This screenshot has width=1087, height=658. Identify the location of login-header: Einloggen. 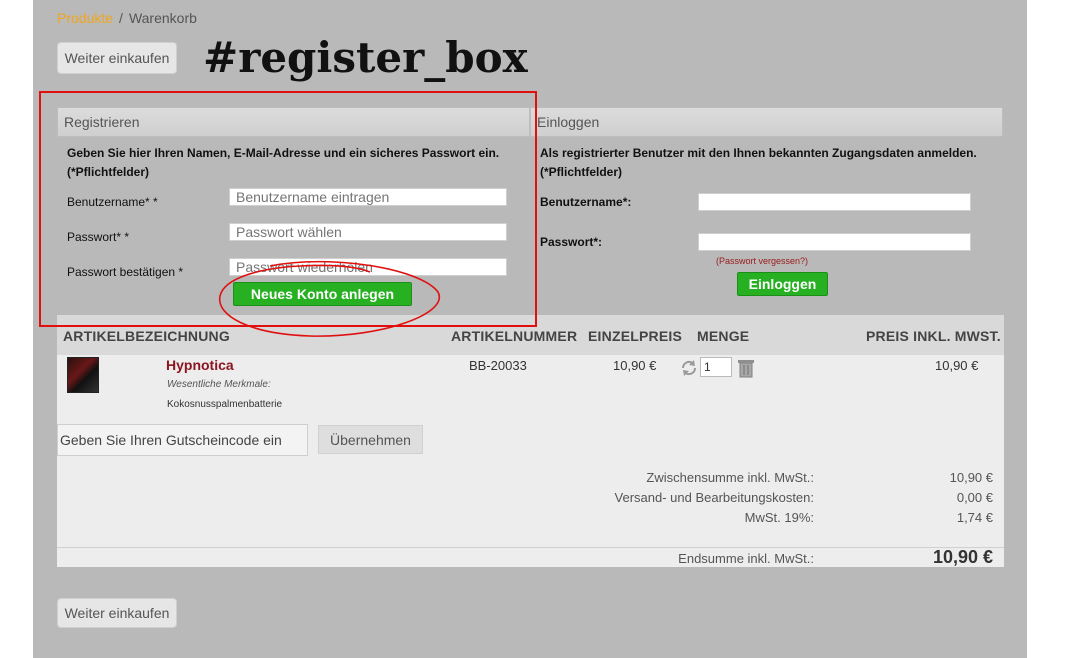
(766, 122).